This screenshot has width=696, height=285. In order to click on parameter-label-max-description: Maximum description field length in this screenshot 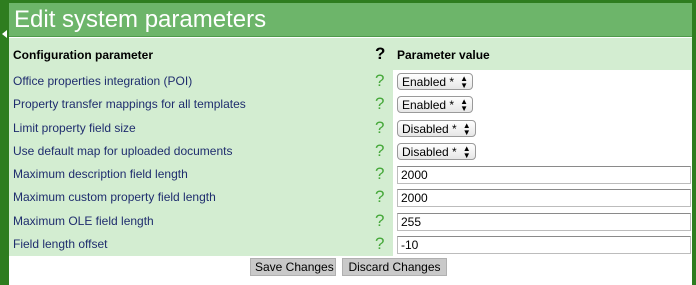, I will do `click(100, 174)`.